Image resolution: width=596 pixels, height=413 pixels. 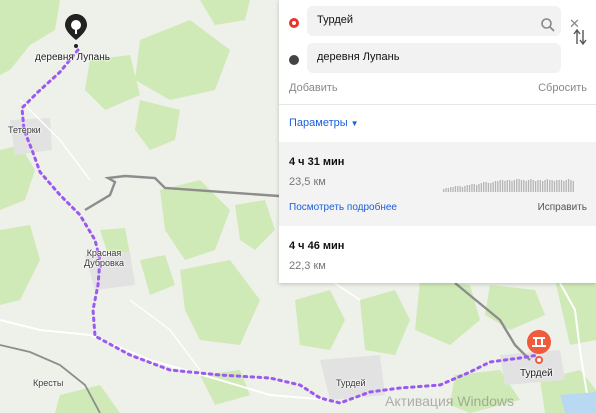 What do you see at coordinates (335, 20) in the screenshot?
I see `from-input-value: Турдей` at bounding box center [335, 20].